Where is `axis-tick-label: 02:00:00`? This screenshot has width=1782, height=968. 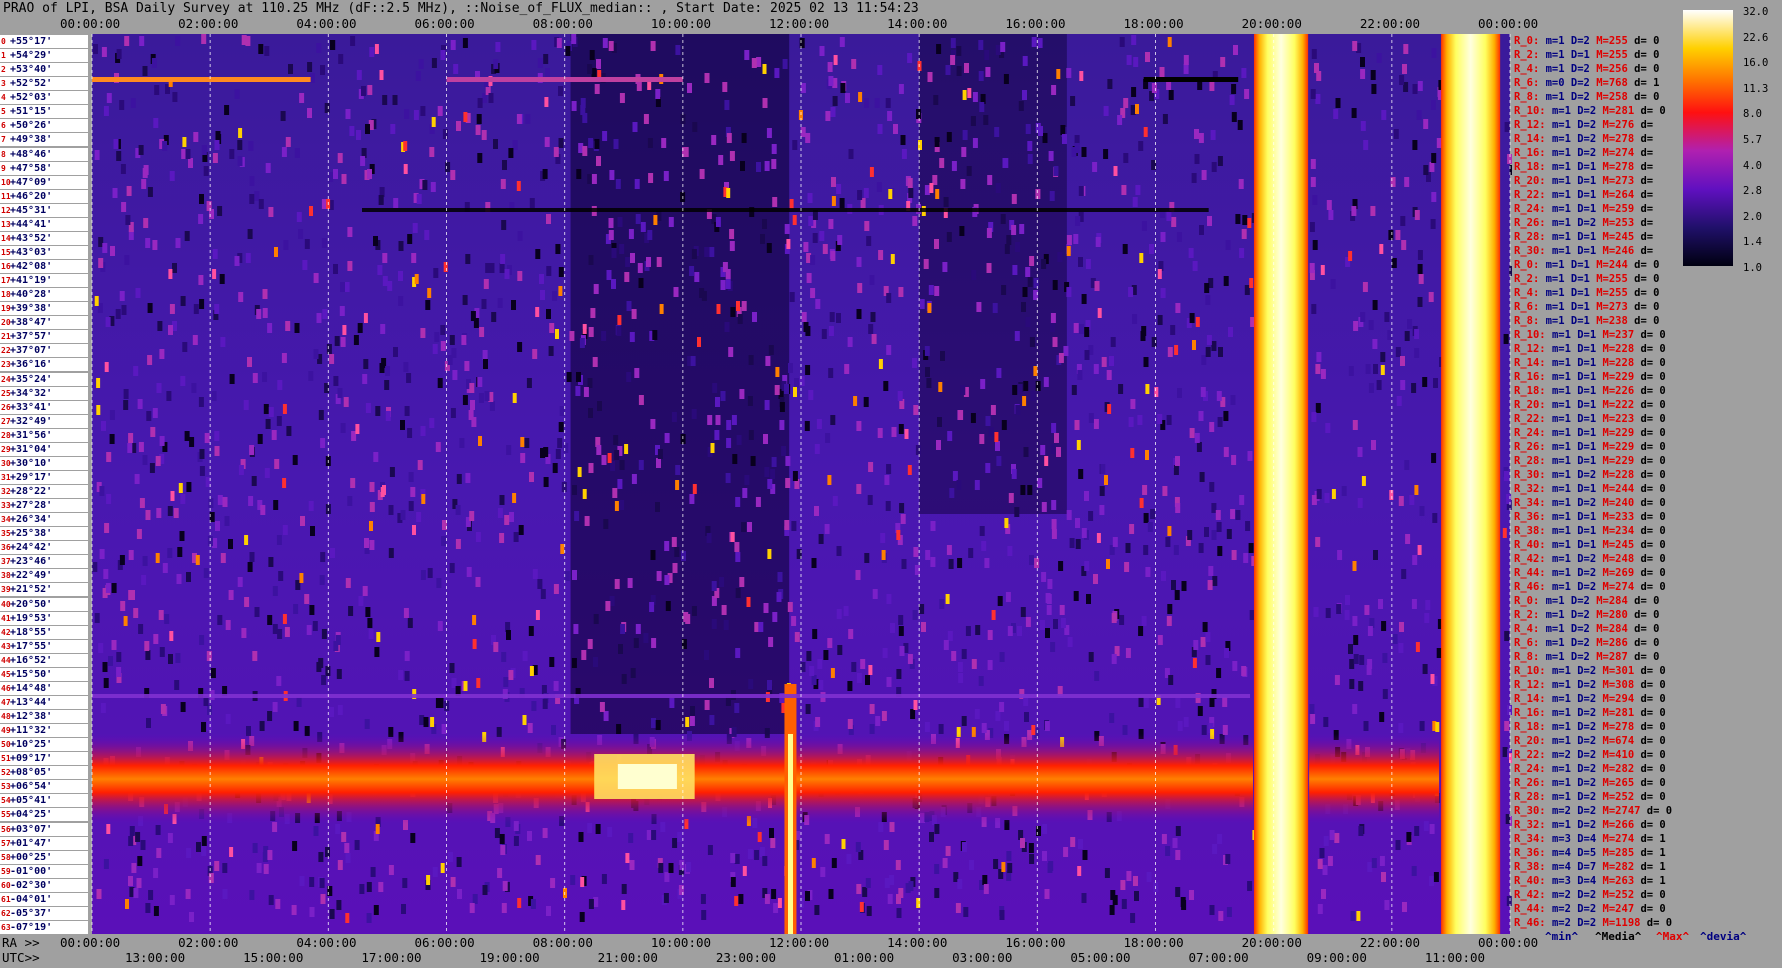 axis-tick-label: 02:00:00 is located at coordinates (208, 942).